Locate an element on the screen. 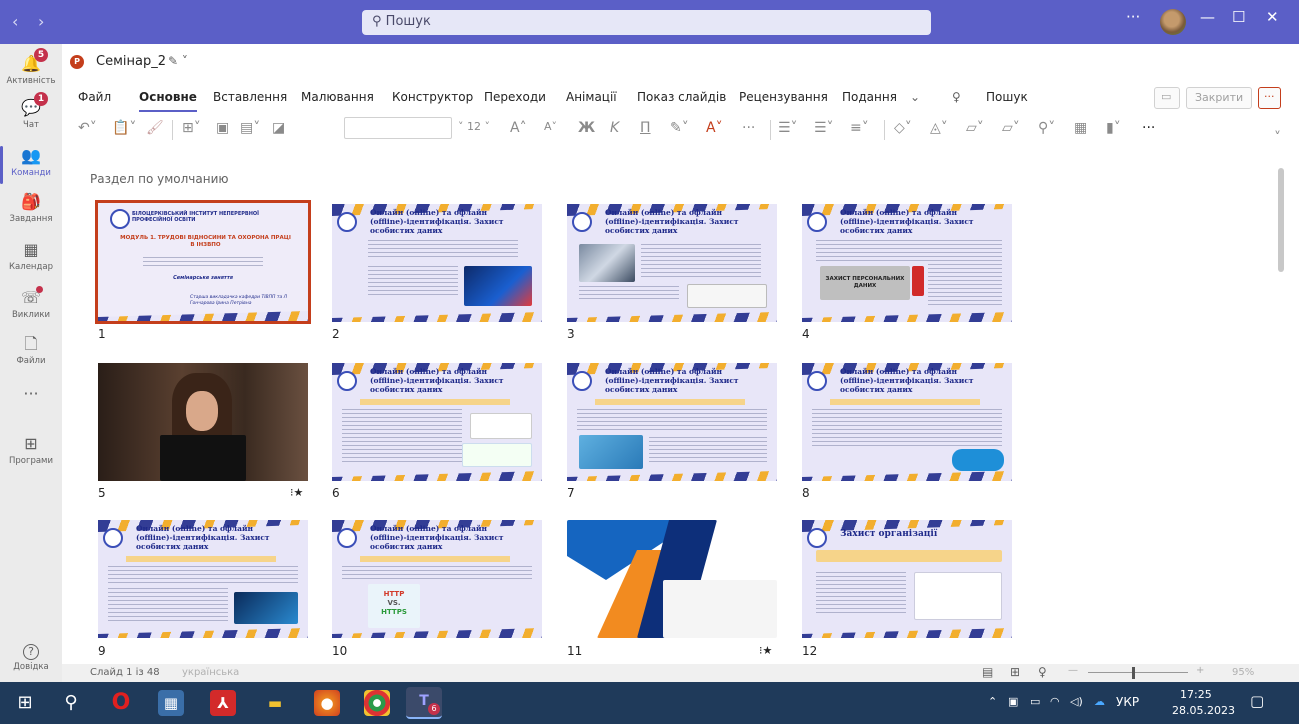 Image resolution: width=1299 pixels, height=724 pixels. rail-activity: 🔔 5 Активність is located at coordinates (31, 67).